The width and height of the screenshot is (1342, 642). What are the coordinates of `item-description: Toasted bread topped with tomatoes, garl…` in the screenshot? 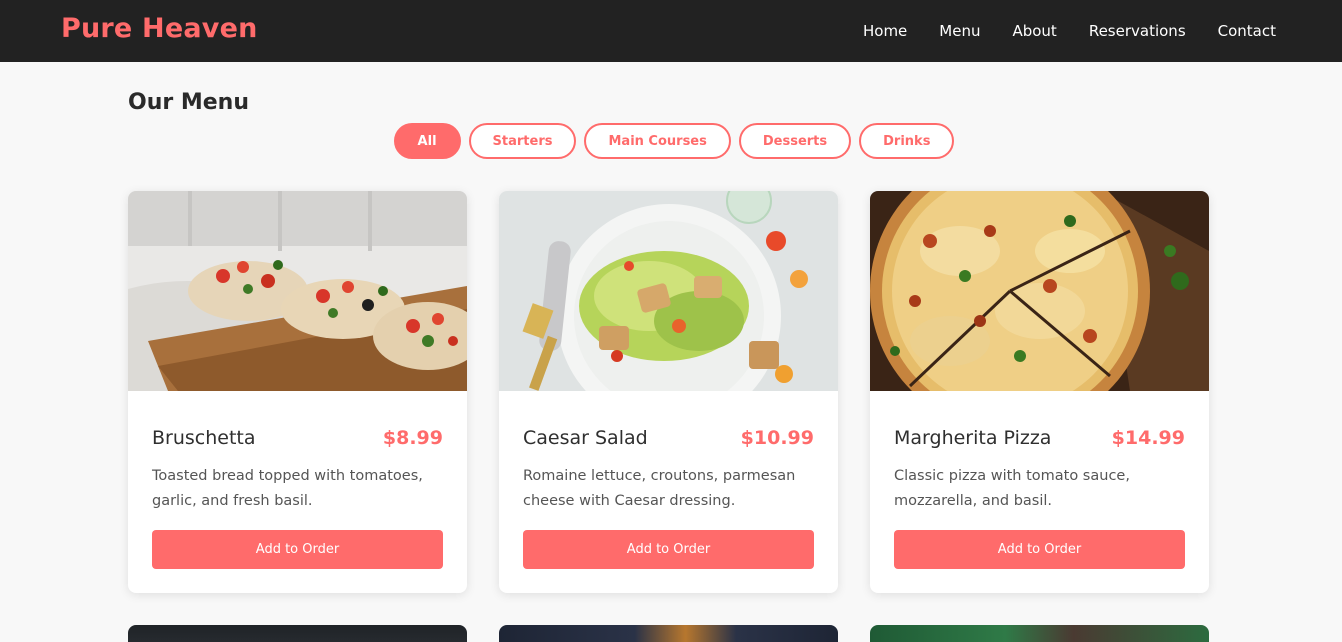 It's located at (287, 488).